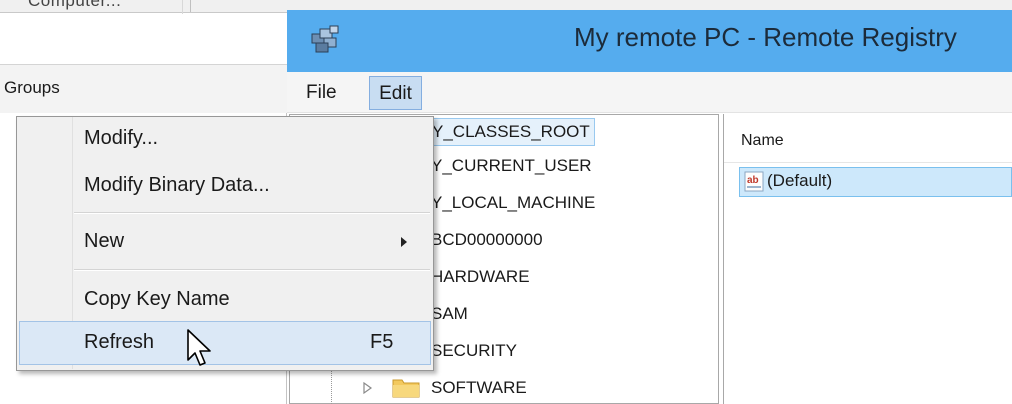  What do you see at coordinates (395, 93) in the screenshot?
I see `menu-edit: Edit` at bounding box center [395, 93].